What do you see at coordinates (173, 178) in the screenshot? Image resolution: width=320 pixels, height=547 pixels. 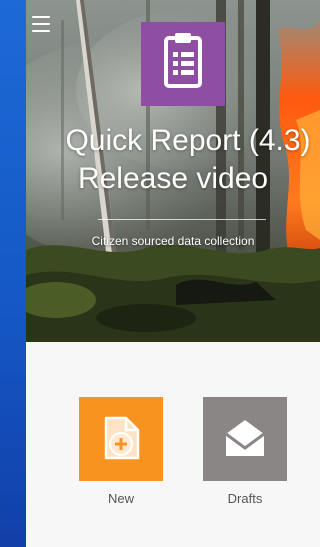 I see `app-title-line2: Release video` at bounding box center [173, 178].